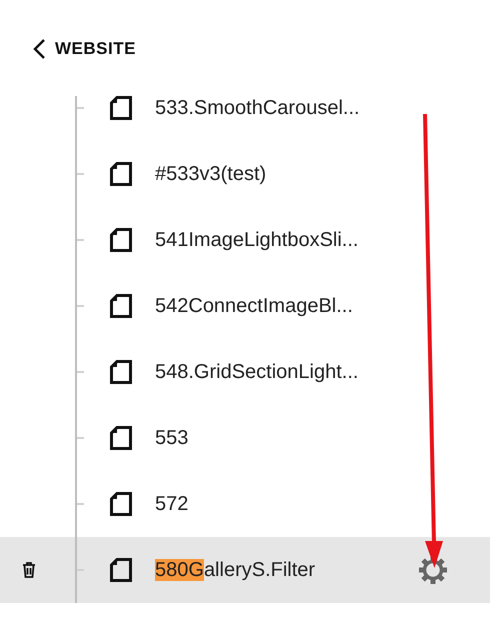 The image size is (492, 643). What do you see at coordinates (29, 570) in the screenshot?
I see `trash-icon` at bounding box center [29, 570].